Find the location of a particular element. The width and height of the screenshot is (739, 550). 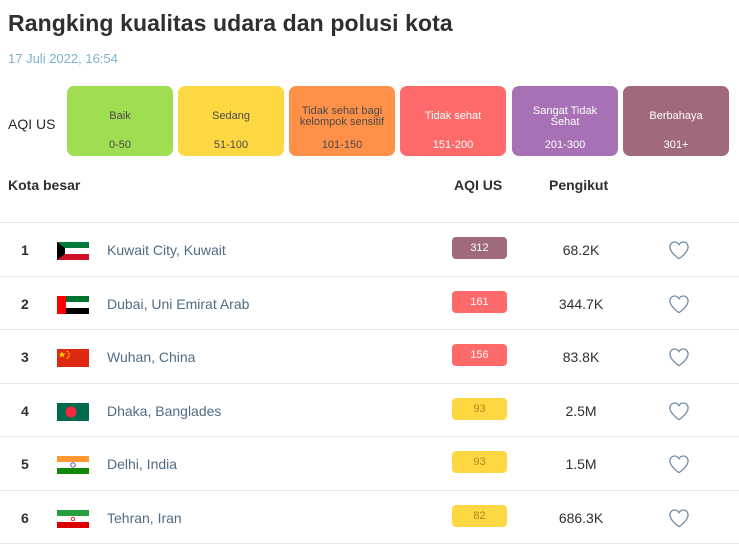

table-row: 5 Delhi, India 93 1.5M is located at coordinates (369, 463).